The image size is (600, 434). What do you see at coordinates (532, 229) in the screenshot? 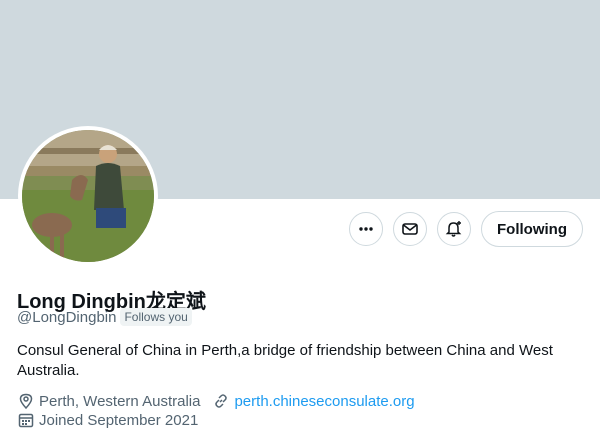
I see `following-button: Following` at bounding box center [532, 229].